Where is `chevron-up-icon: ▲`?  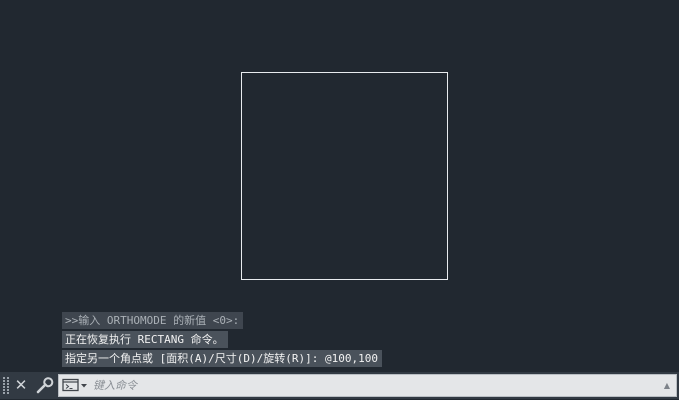
chevron-up-icon: ▲ is located at coordinates (667, 385).